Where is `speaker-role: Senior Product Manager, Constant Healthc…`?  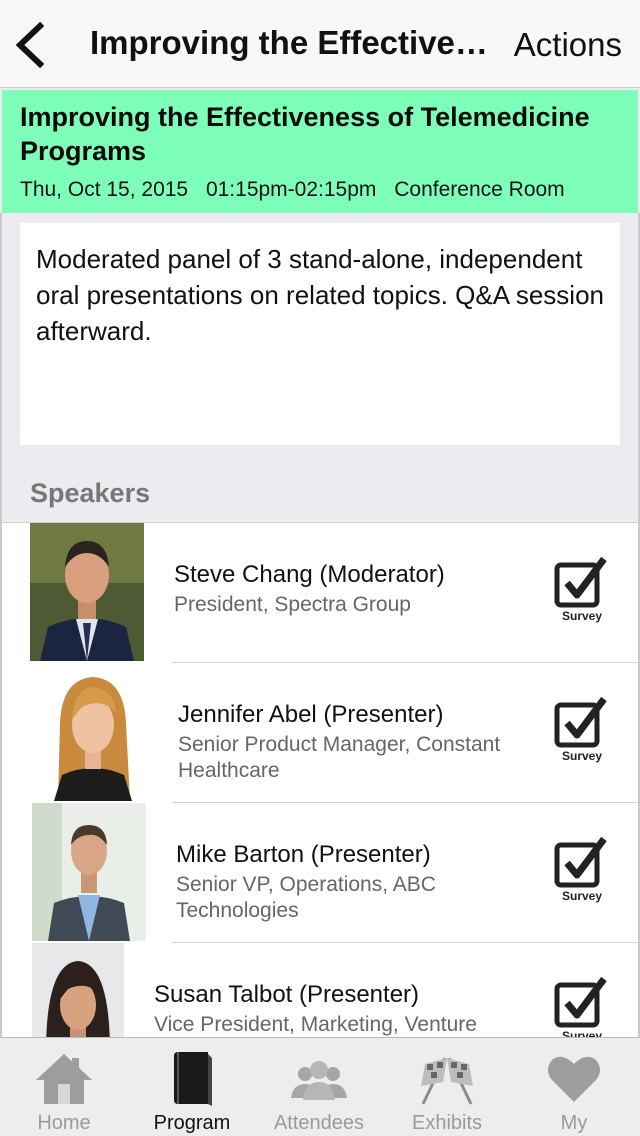 speaker-role: Senior Product Manager, Constant Healthc… is located at coordinates (339, 757).